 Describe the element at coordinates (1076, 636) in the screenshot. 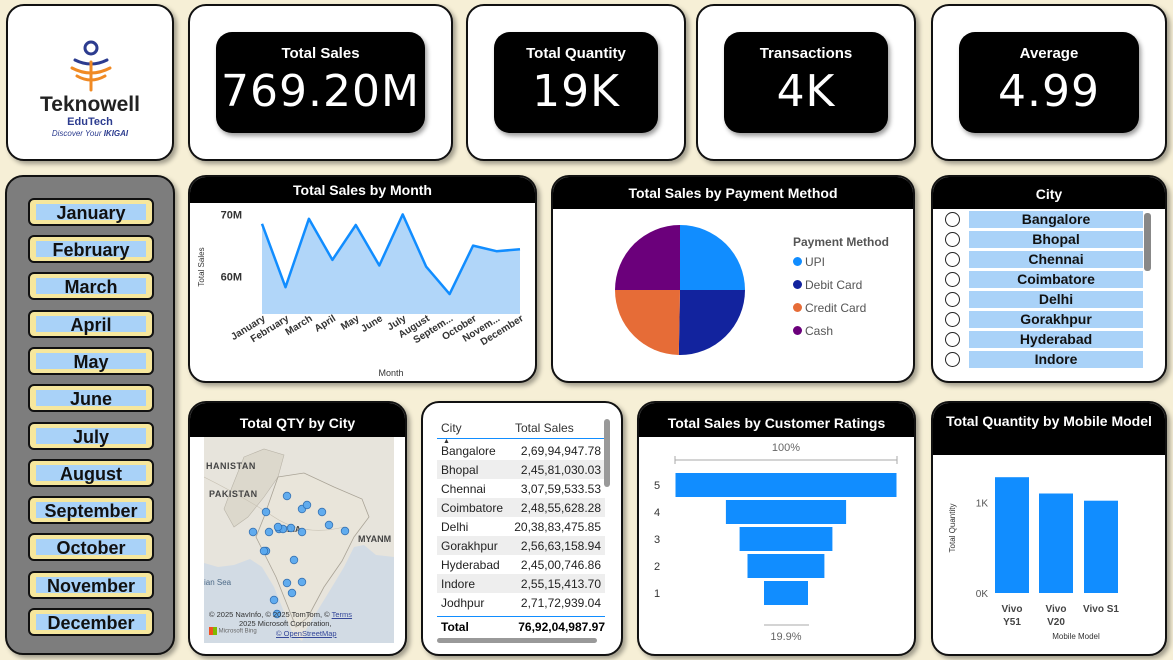

I see `x-axis-label: Mobile Model` at that location.